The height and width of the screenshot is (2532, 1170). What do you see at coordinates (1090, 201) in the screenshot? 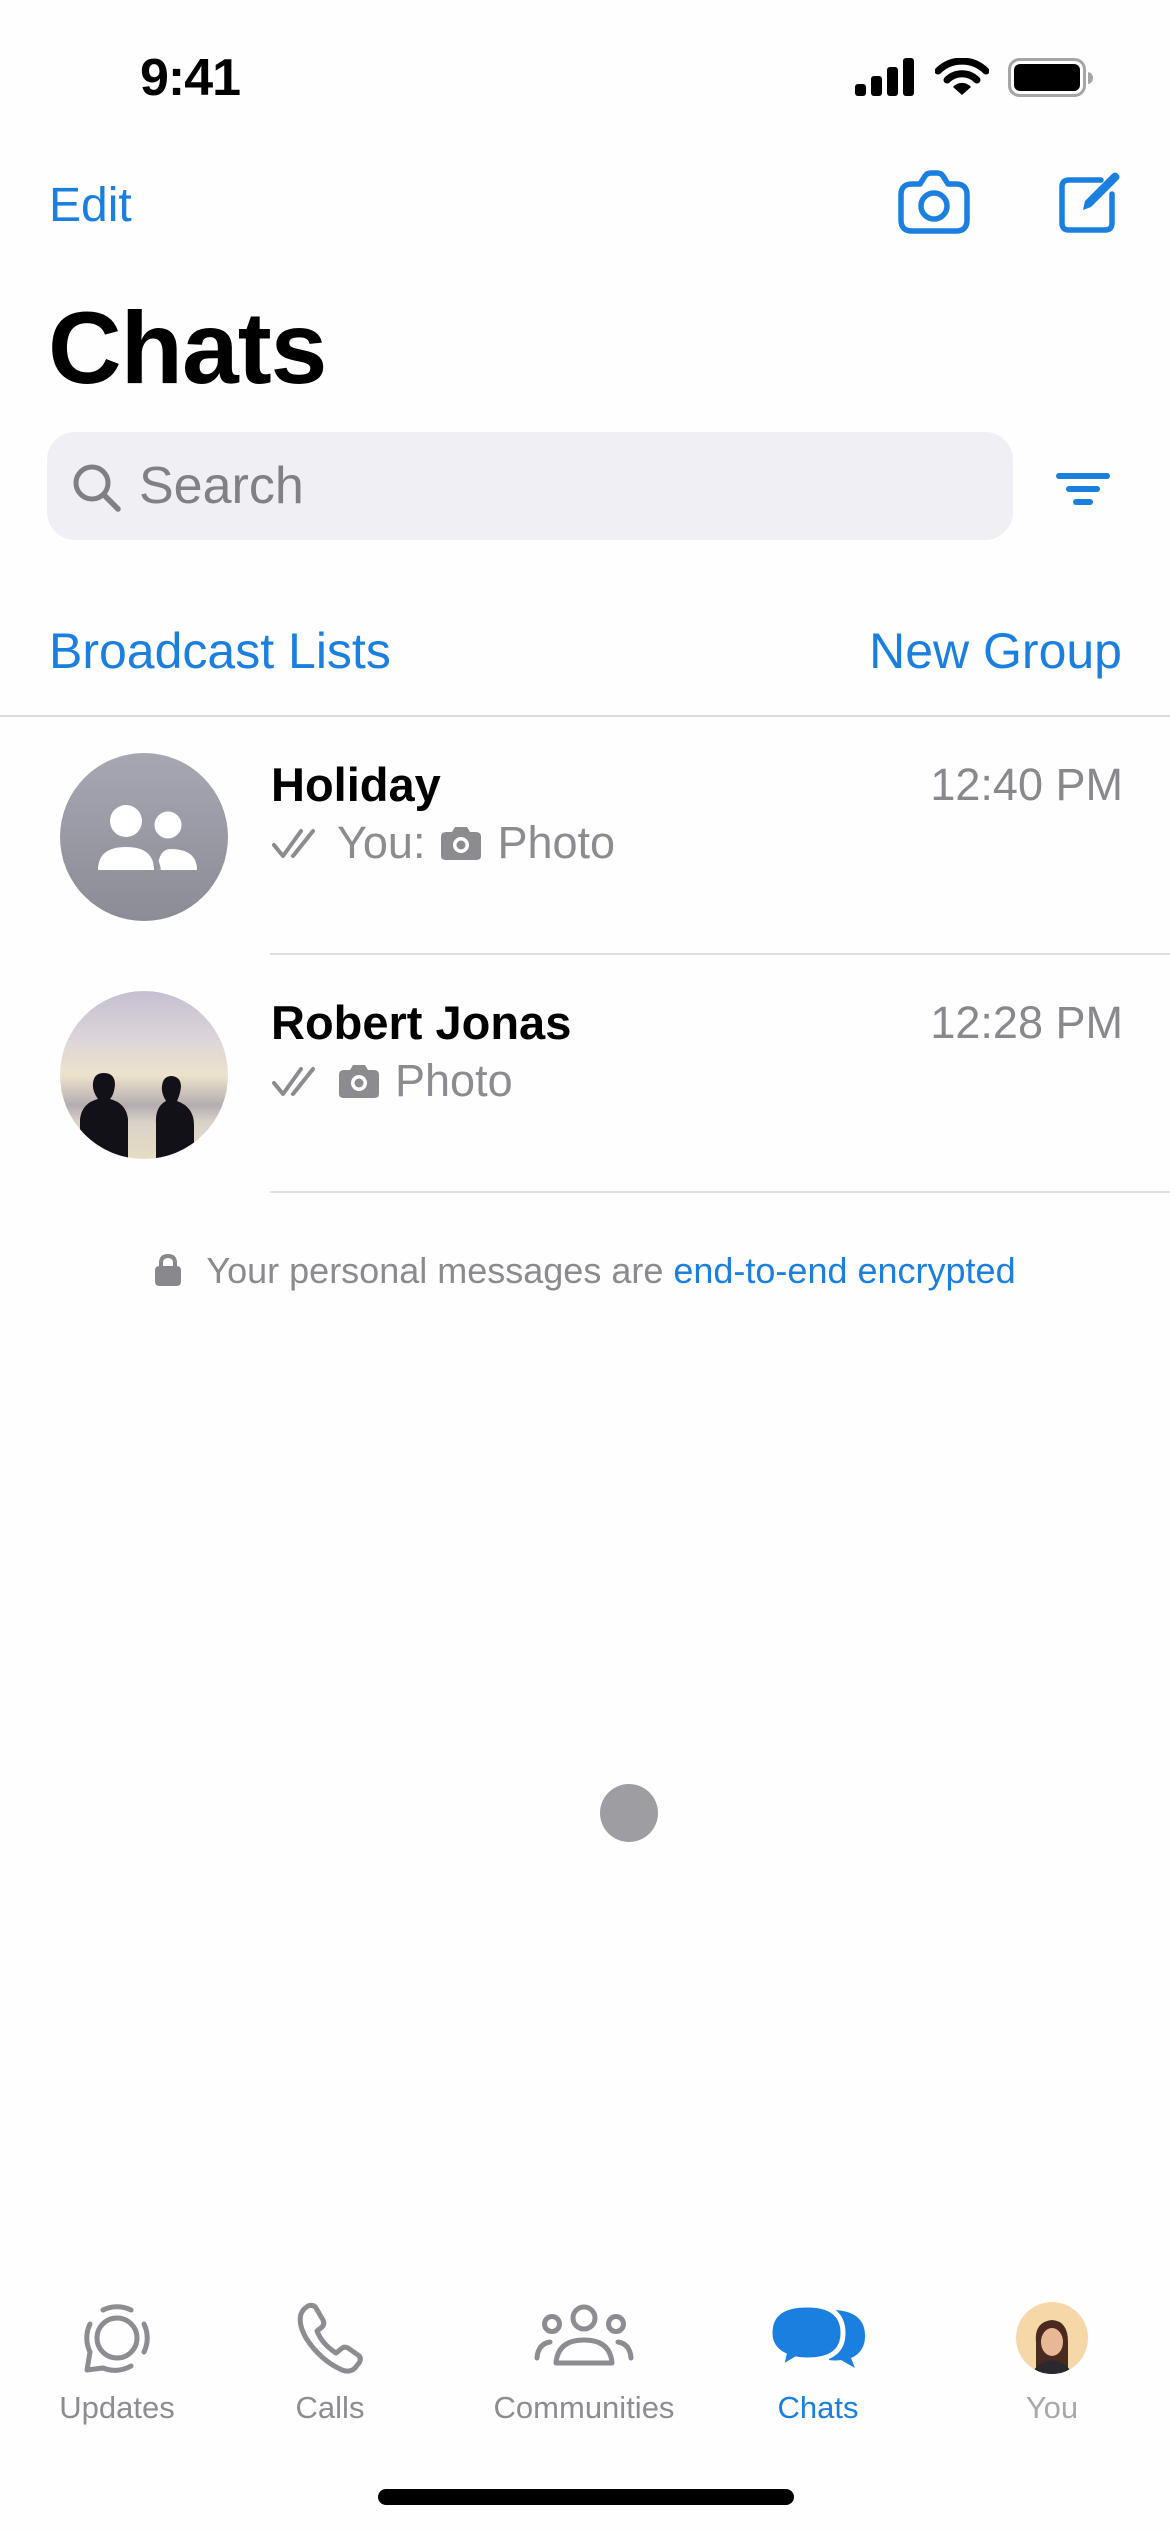
I see `compose-icon` at bounding box center [1090, 201].